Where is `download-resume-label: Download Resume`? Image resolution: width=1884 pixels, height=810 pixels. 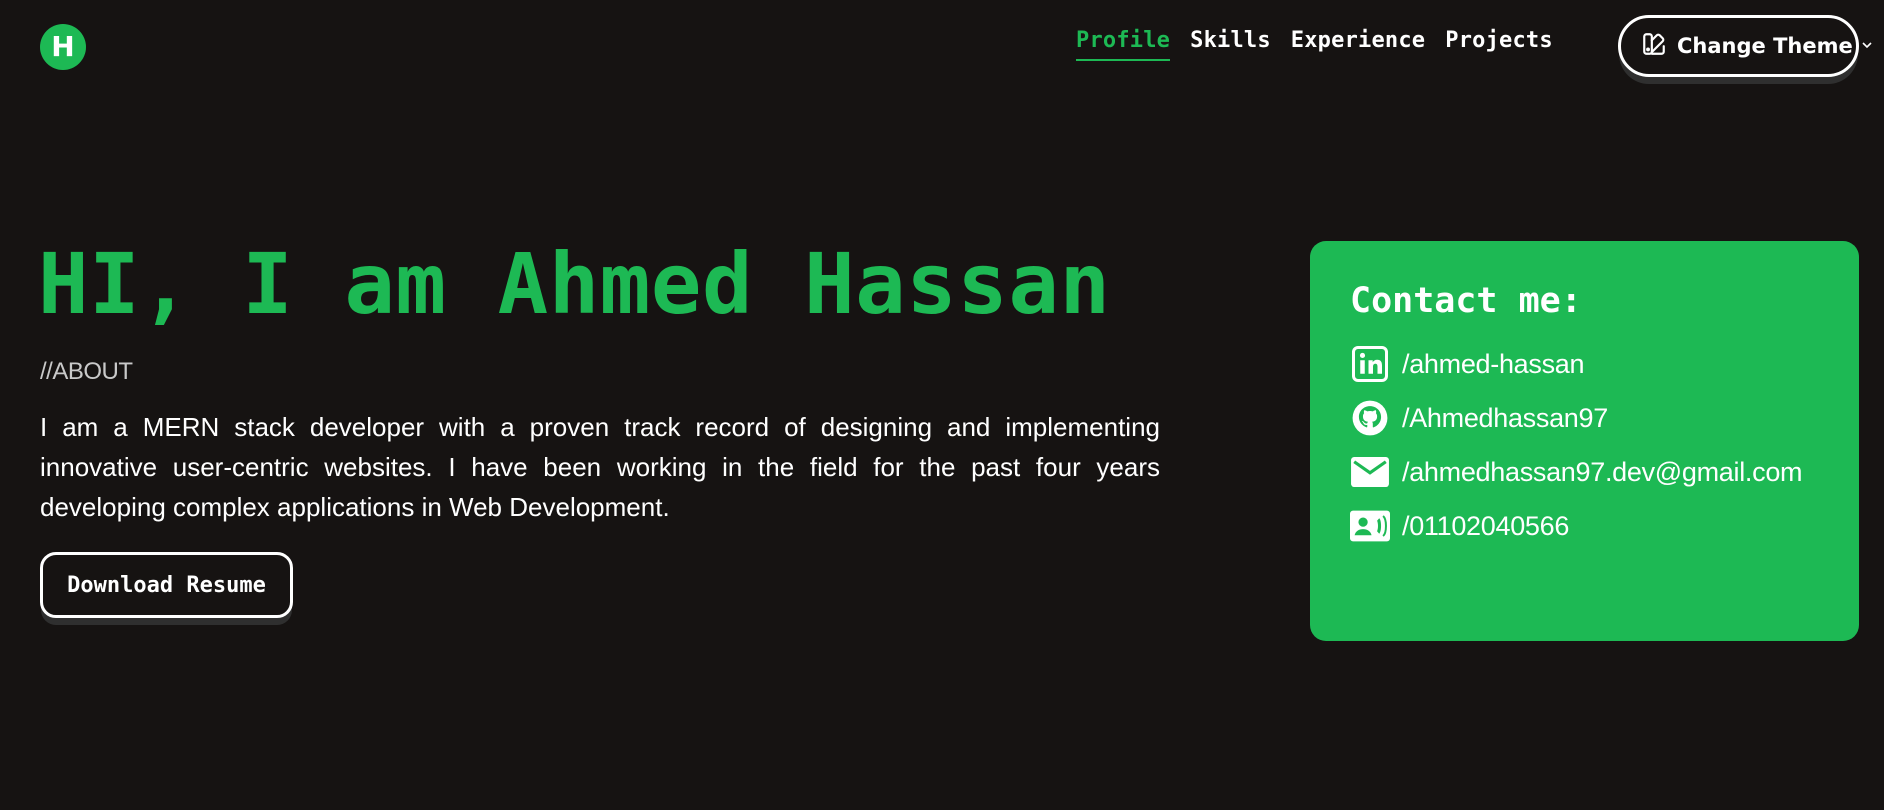 download-resume-label: Download Resume is located at coordinates (166, 585).